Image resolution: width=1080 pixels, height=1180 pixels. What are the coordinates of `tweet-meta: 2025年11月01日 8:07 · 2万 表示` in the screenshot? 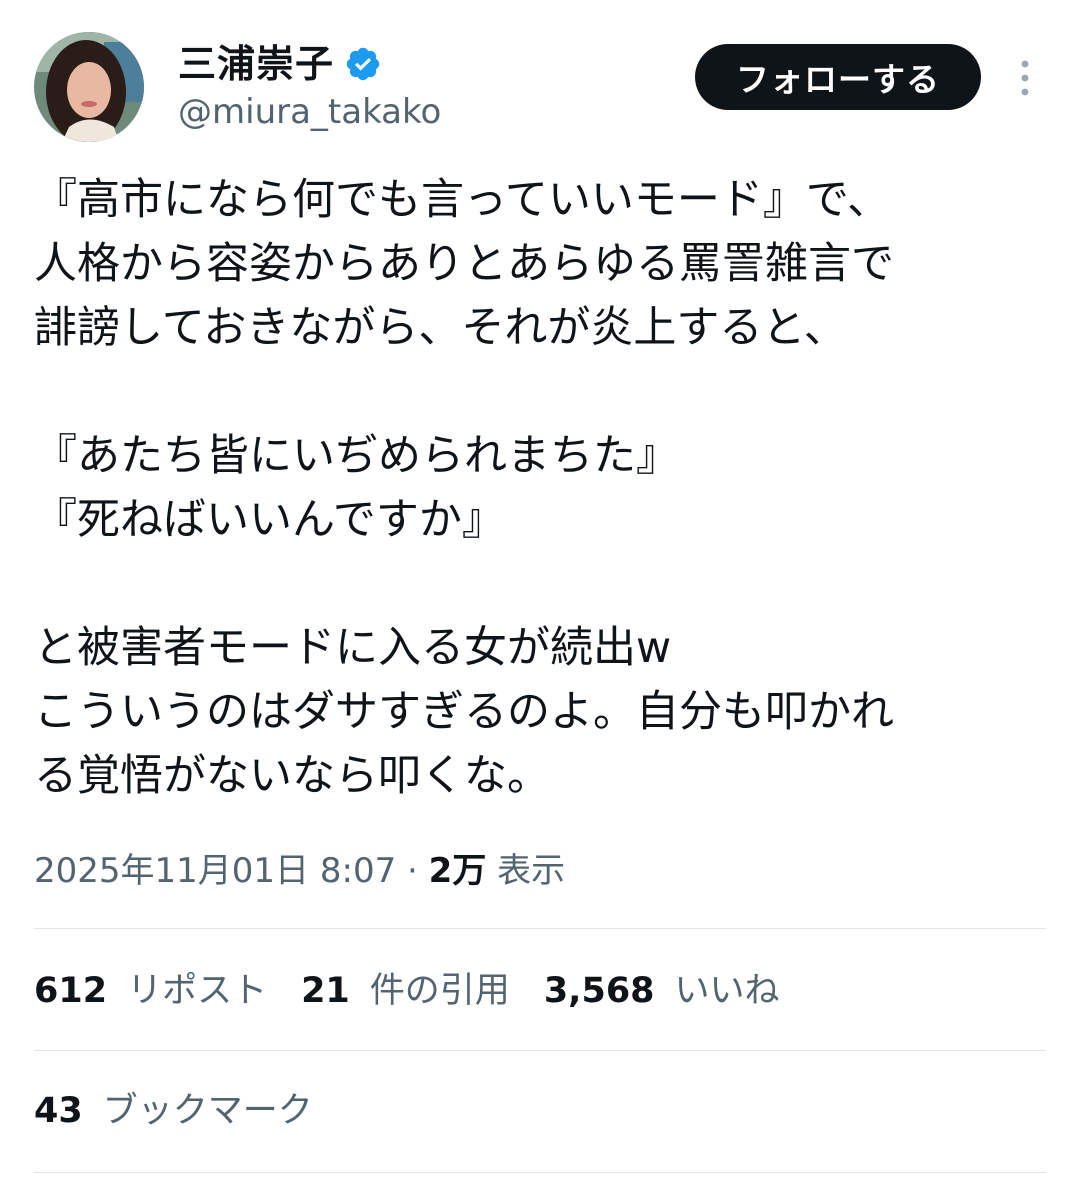 It's located at (299, 871).